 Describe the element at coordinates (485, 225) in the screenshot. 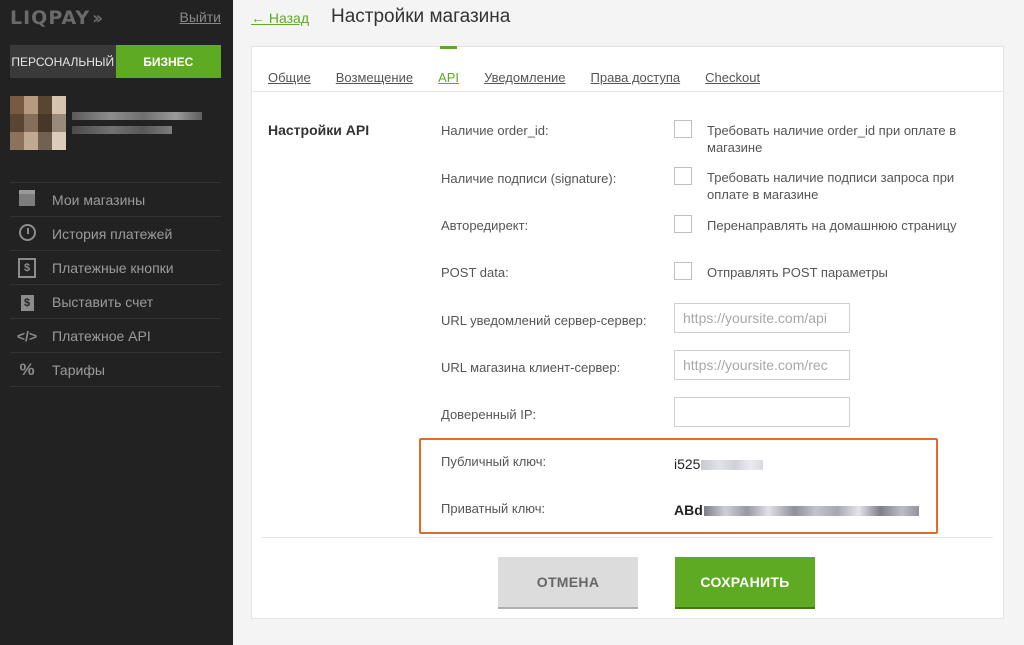

I see `autoredirect-label: Авторедирект:` at that location.